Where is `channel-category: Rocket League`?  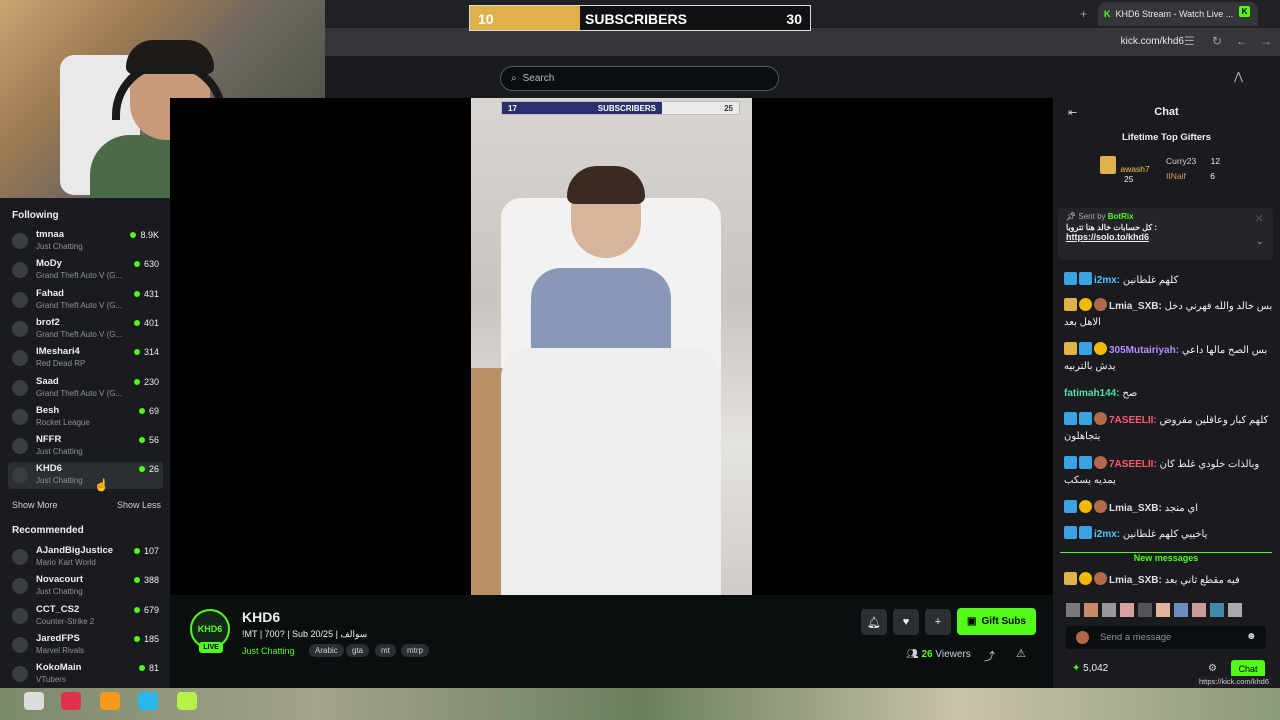 channel-category: Rocket League is located at coordinates (63, 422).